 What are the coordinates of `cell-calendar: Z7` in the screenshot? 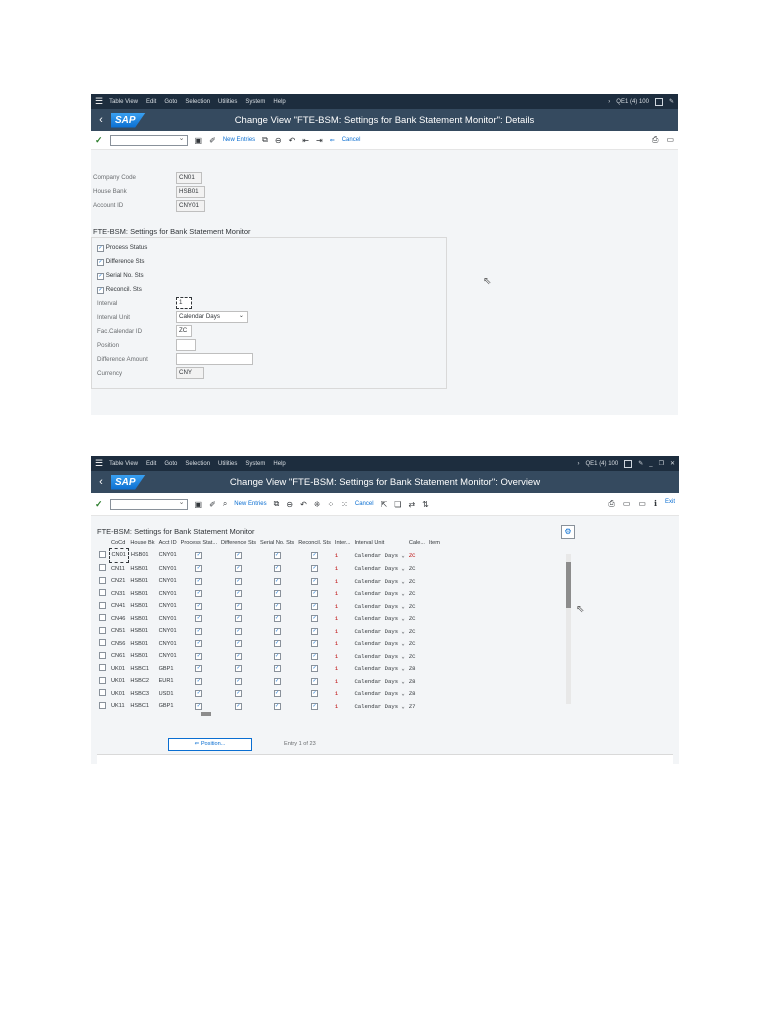 It's located at (417, 706).